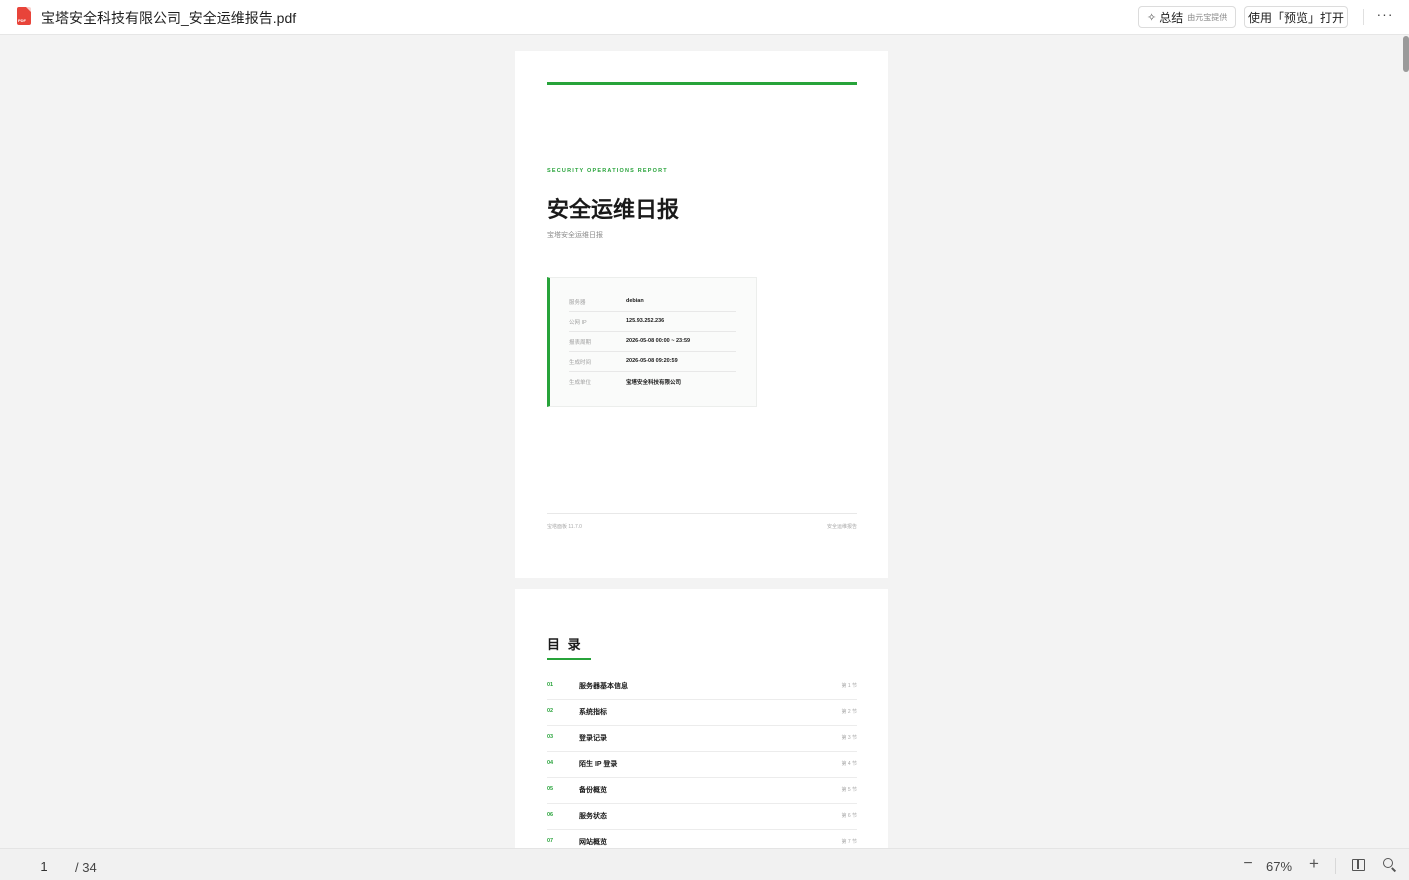 The width and height of the screenshot is (1409, 880). Describe the element at coordinates (702, 791) in the screenshot. I see `toc-row: 05 备份概览 第 5 节` at that location.